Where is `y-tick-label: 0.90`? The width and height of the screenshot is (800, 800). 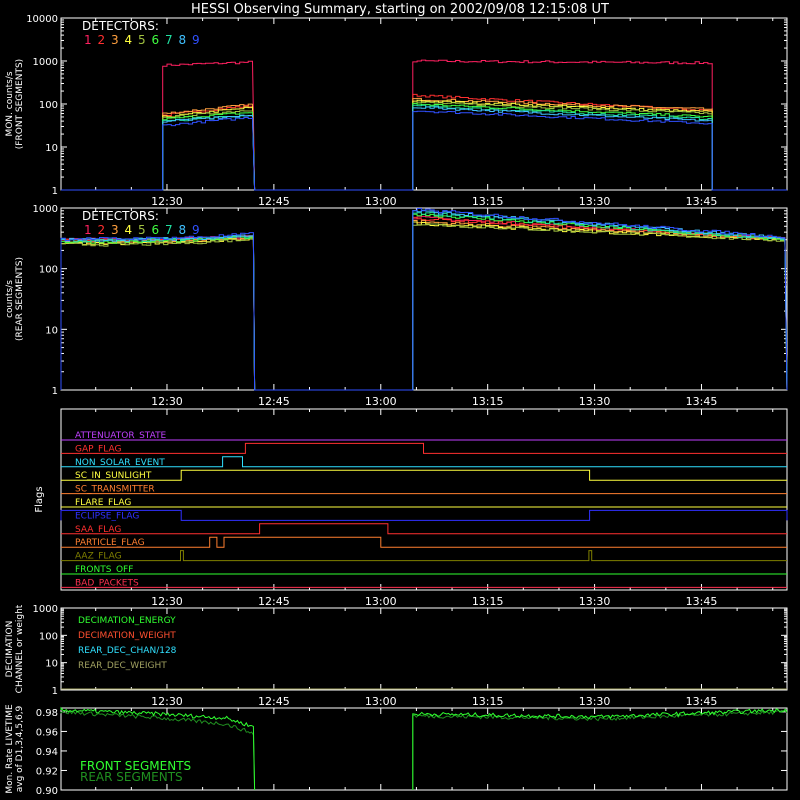 y-tick-label: 0.90 is located at coordinates (47, 791).